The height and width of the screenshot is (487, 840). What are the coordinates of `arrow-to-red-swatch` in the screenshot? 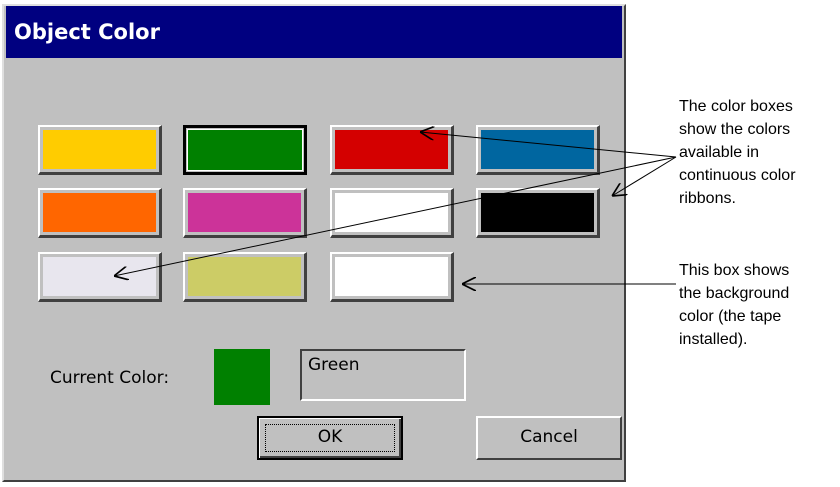 It's located at (548, 145).